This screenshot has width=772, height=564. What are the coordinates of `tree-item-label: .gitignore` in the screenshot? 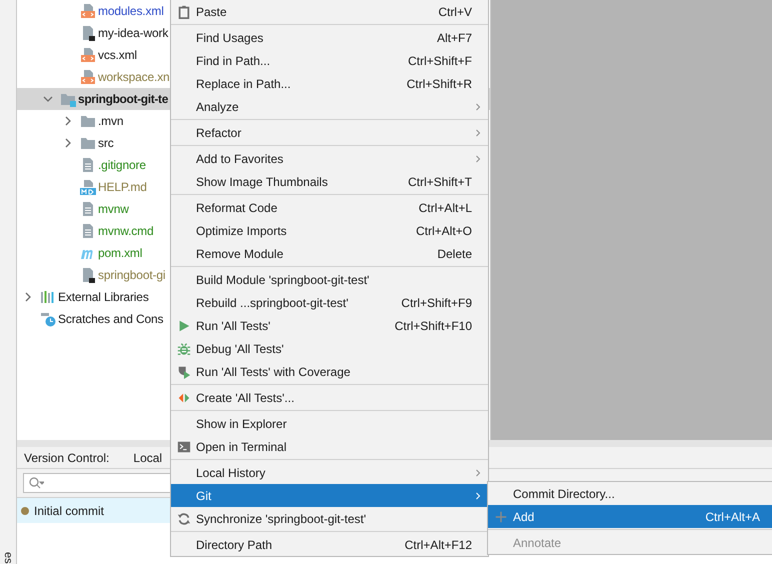 It's located at (122, 165).